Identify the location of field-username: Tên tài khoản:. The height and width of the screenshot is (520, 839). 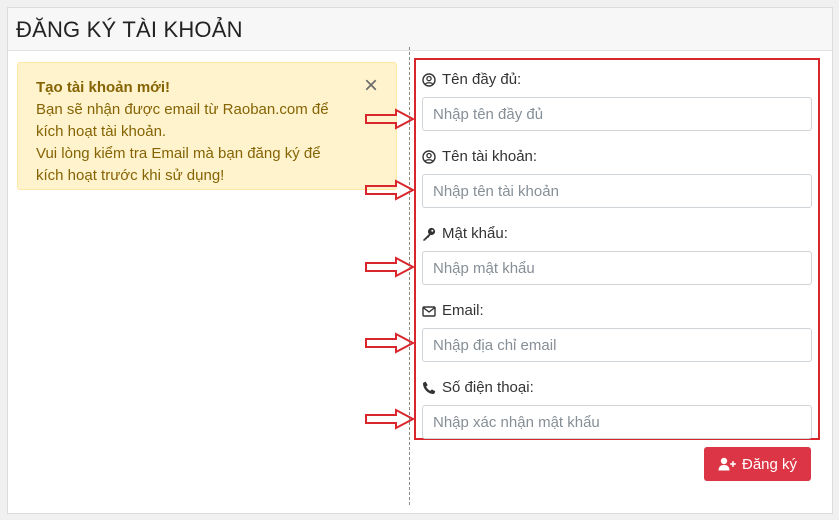
(618, 177).